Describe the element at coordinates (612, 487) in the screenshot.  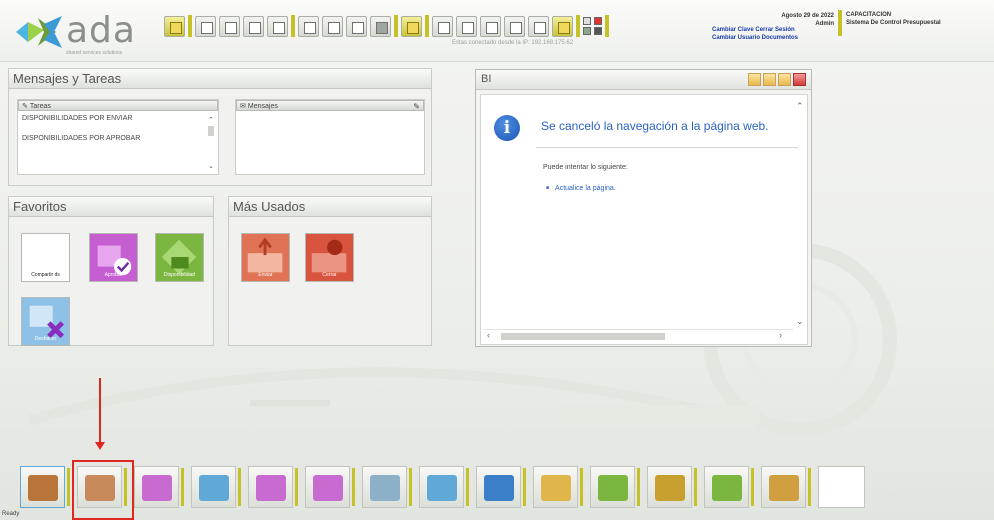
I see `dock-item-recycle-money` at that location.